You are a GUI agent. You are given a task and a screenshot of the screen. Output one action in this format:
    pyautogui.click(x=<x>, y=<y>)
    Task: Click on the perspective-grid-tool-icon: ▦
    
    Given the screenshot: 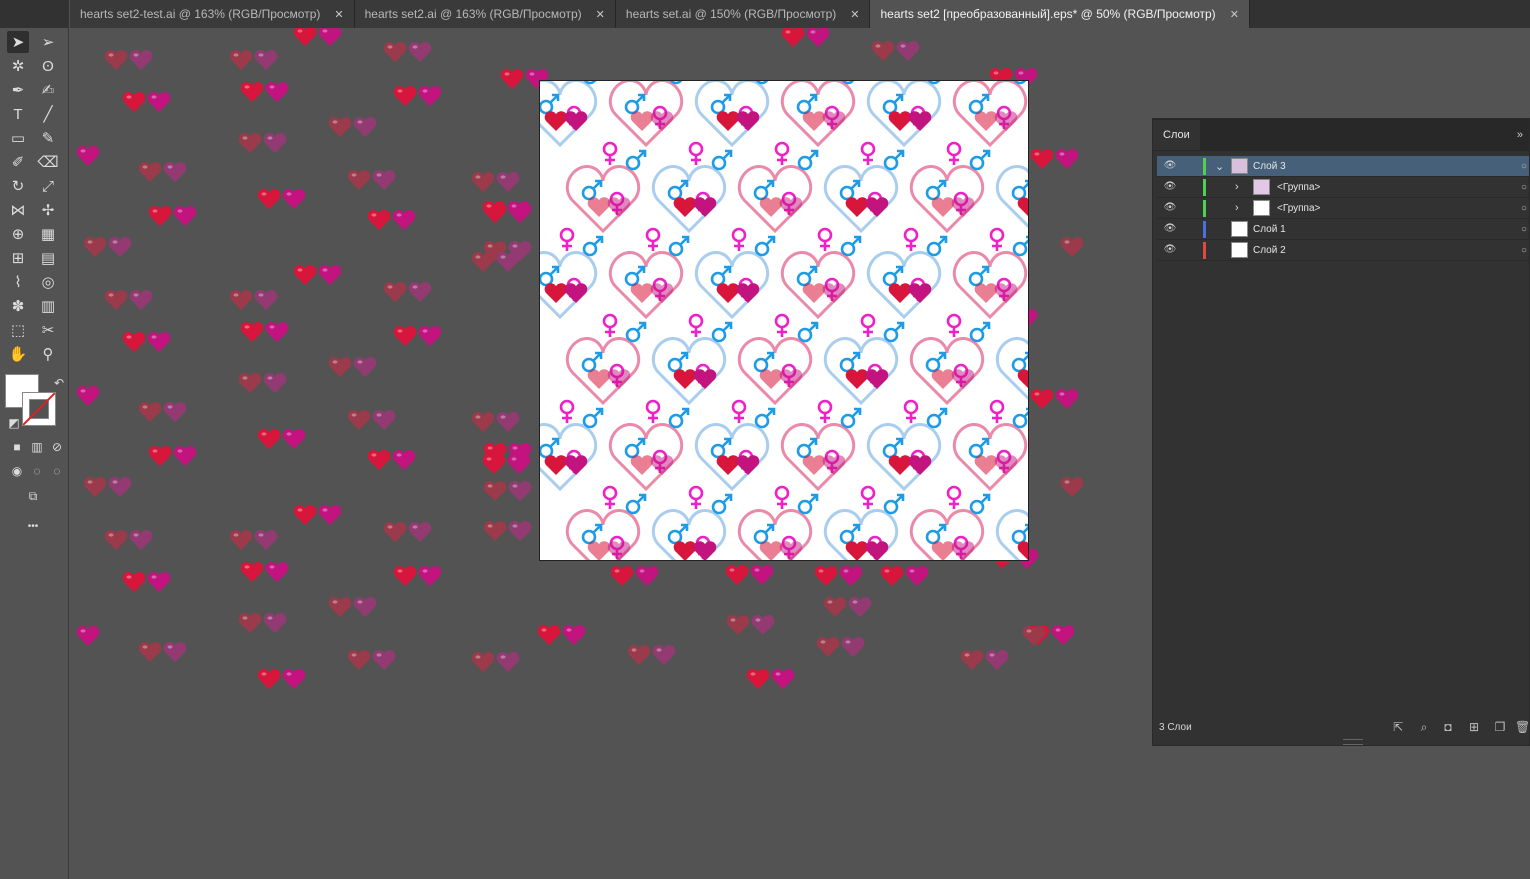 What is the action you would take?
    pyautogui.click(x=48, y=234)
    